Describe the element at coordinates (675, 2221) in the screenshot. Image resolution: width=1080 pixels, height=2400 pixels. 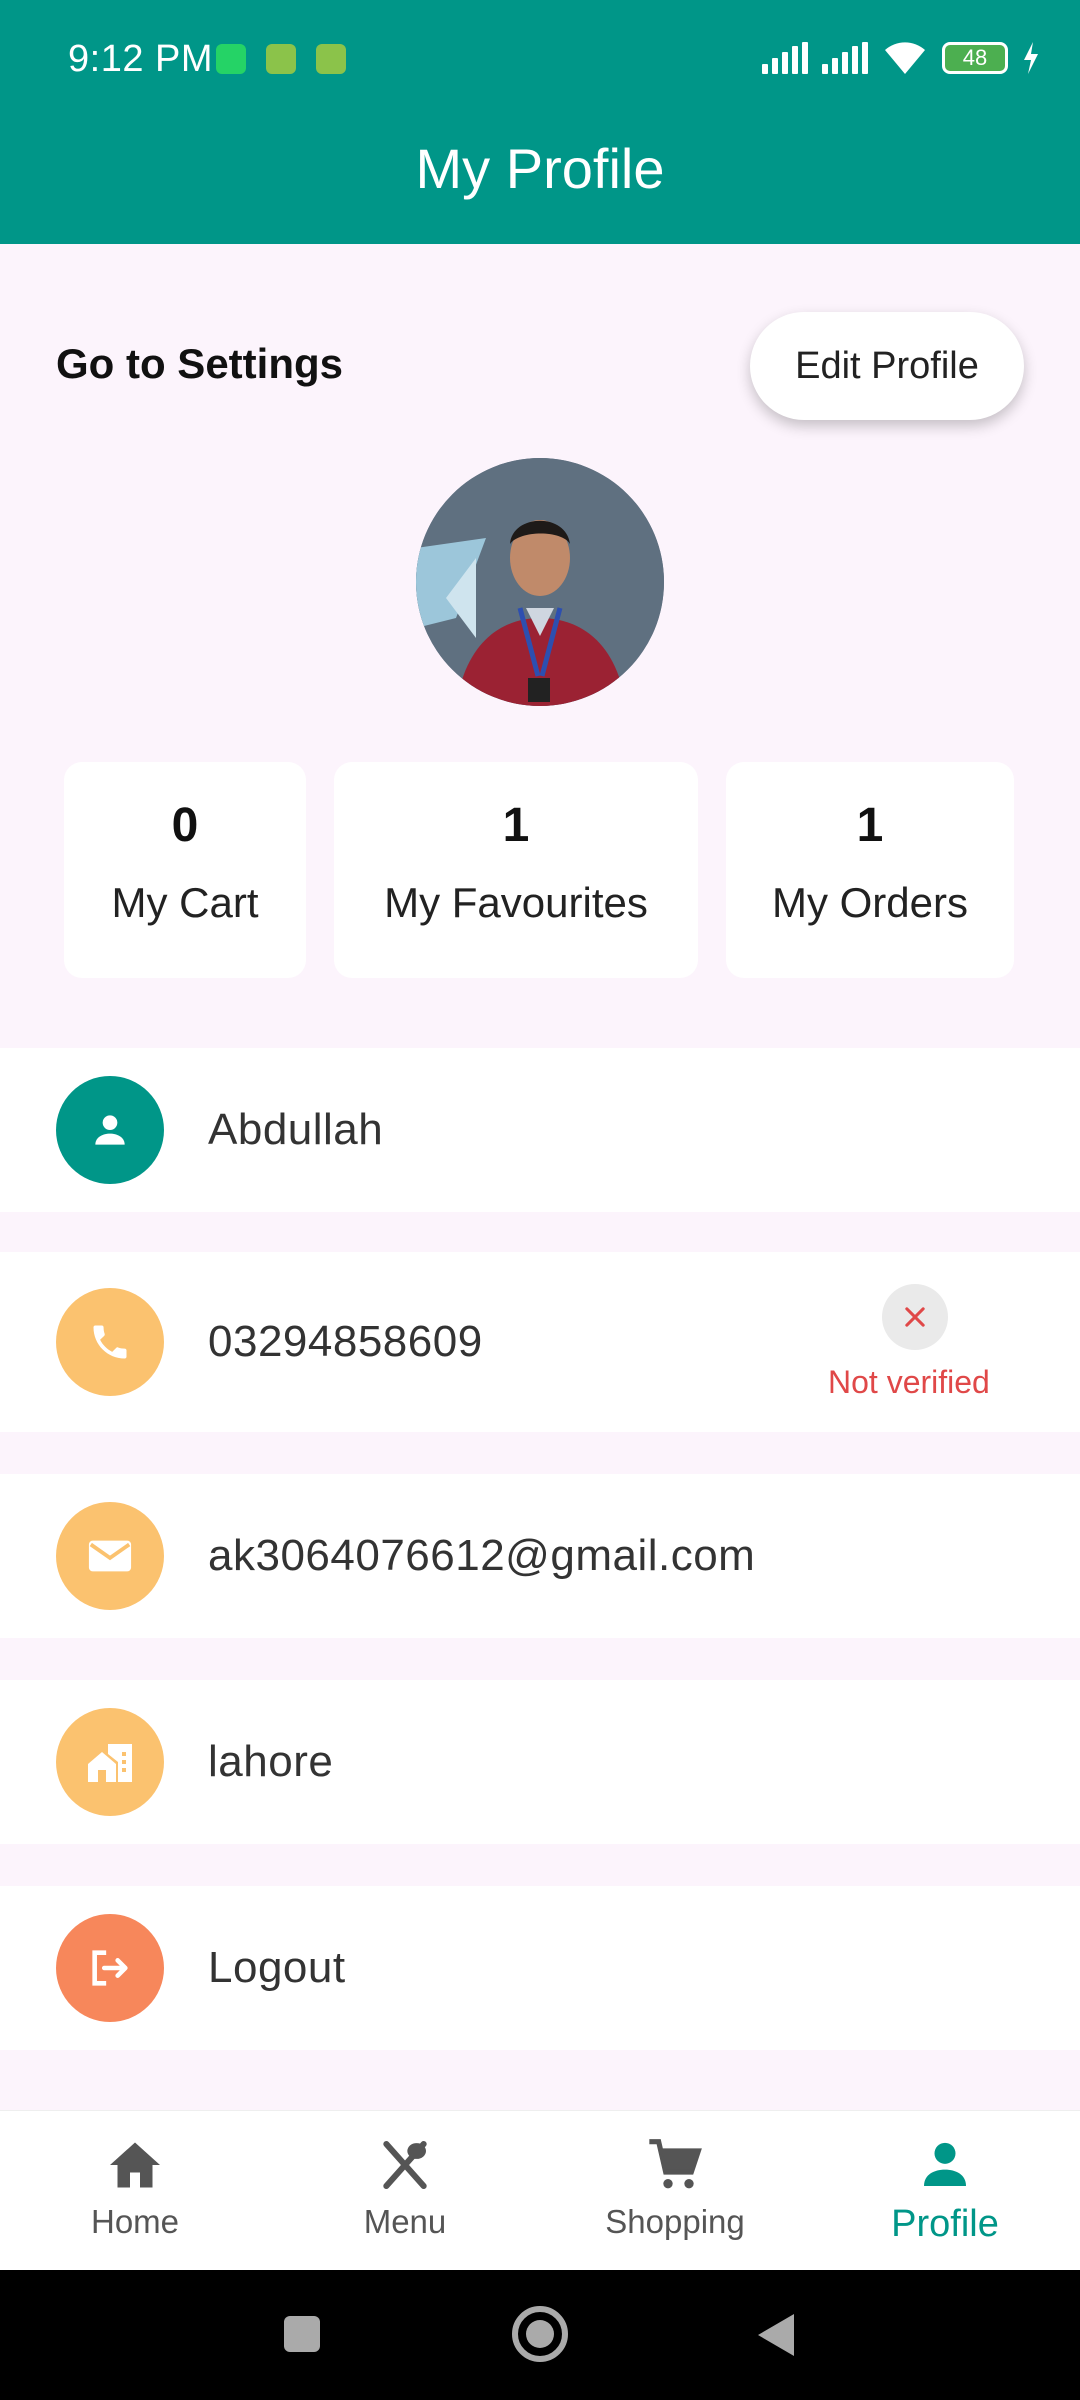
I see `nav-label-shopping: Shopping` at that location.